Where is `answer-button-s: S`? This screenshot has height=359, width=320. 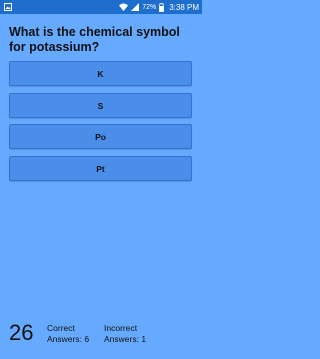 answer-button-s: S is located at coordinates (100, 105).